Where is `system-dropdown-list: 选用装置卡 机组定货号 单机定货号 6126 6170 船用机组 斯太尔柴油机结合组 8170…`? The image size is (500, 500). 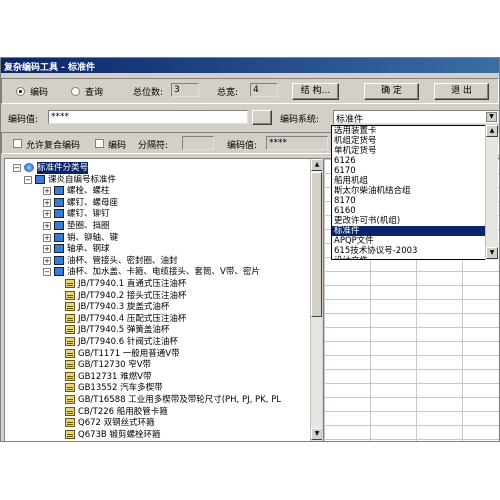 system-dropdown-list: 选用装置卡 机组定货号 单机定货号 6126 6170 船用机组 斯太尔柴油机结合组 8170… is located at coordinates (409, 192).